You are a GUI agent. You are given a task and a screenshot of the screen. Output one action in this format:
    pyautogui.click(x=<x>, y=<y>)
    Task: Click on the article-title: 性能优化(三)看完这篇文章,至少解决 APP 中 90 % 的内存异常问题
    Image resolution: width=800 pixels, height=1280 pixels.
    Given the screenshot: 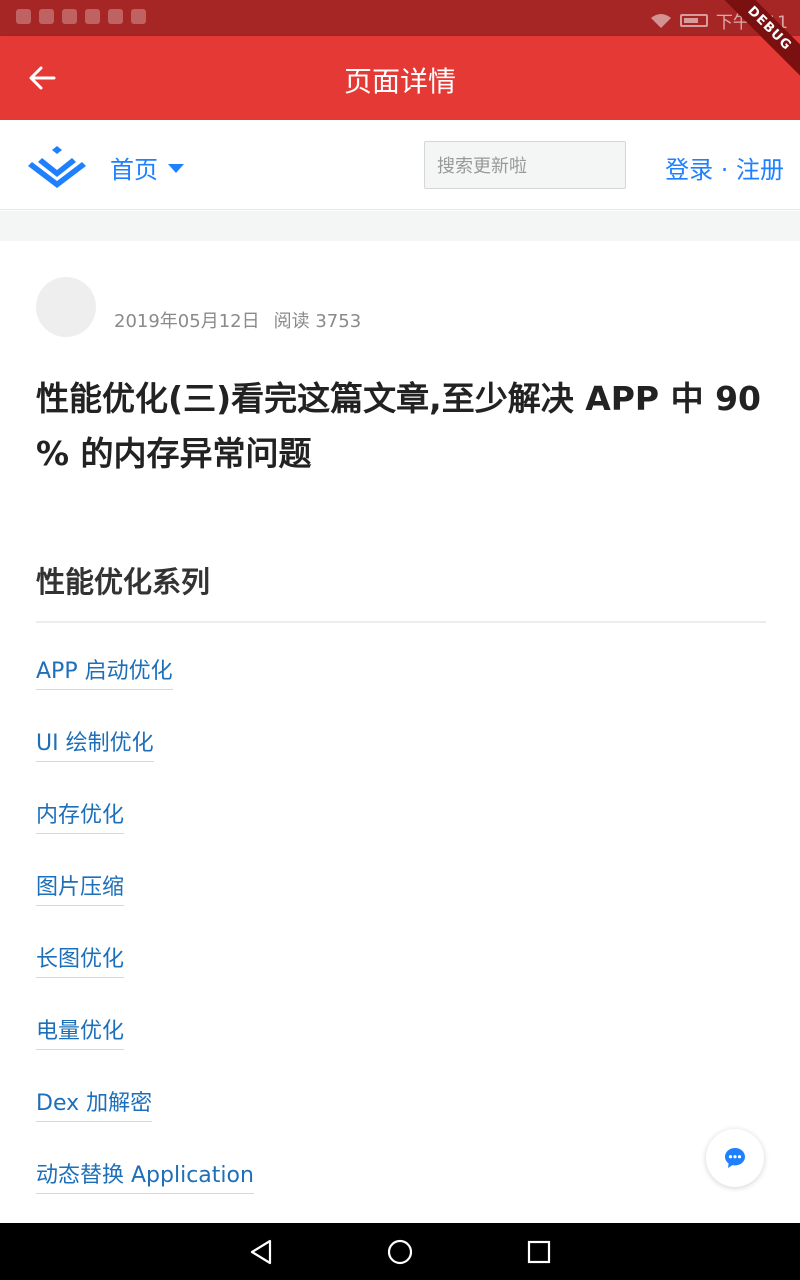 What is the action you would take?
    pyautogui.click(x=399, y=426)
    